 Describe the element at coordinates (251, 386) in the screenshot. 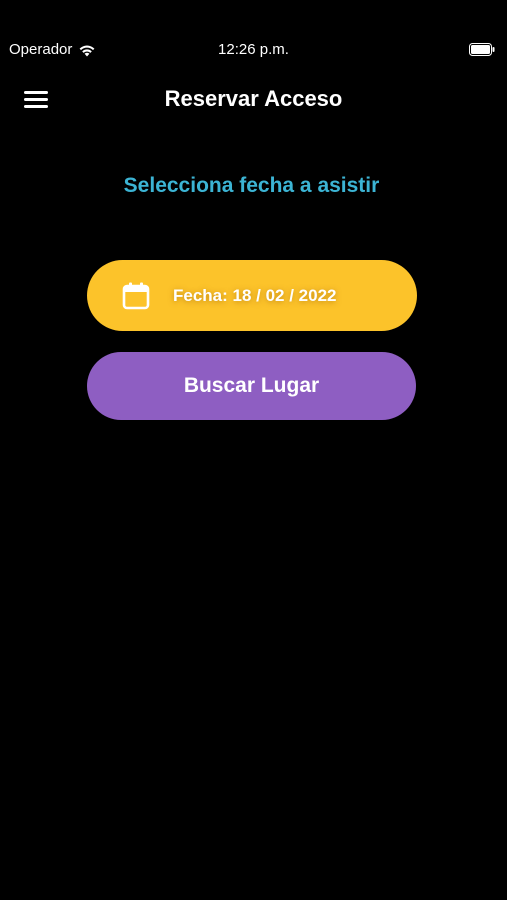

I see `search-place-button: Buscar Lugar` at that location.